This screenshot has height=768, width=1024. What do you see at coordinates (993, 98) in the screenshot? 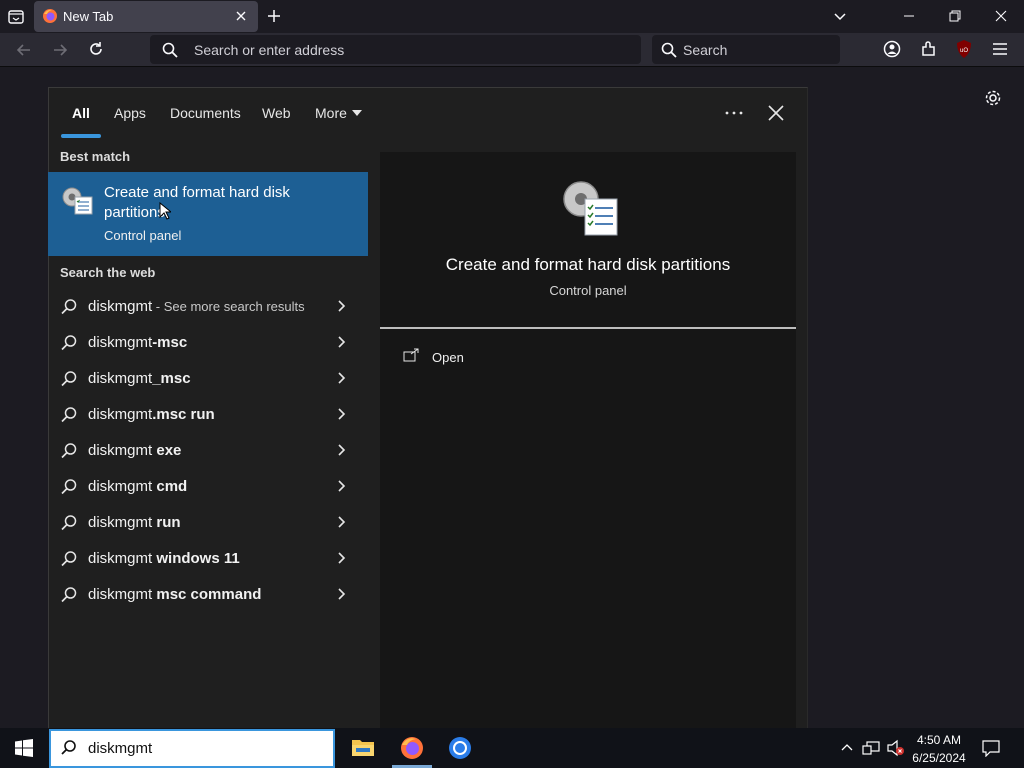
I see `gear-icon` at bounding box center [993, 98].